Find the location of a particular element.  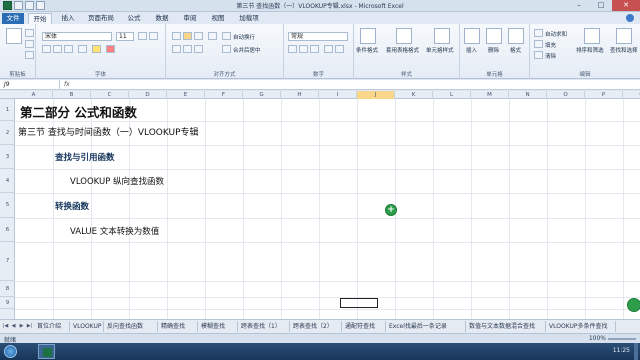

column-header-e: E is located at coordinates (186, 95).